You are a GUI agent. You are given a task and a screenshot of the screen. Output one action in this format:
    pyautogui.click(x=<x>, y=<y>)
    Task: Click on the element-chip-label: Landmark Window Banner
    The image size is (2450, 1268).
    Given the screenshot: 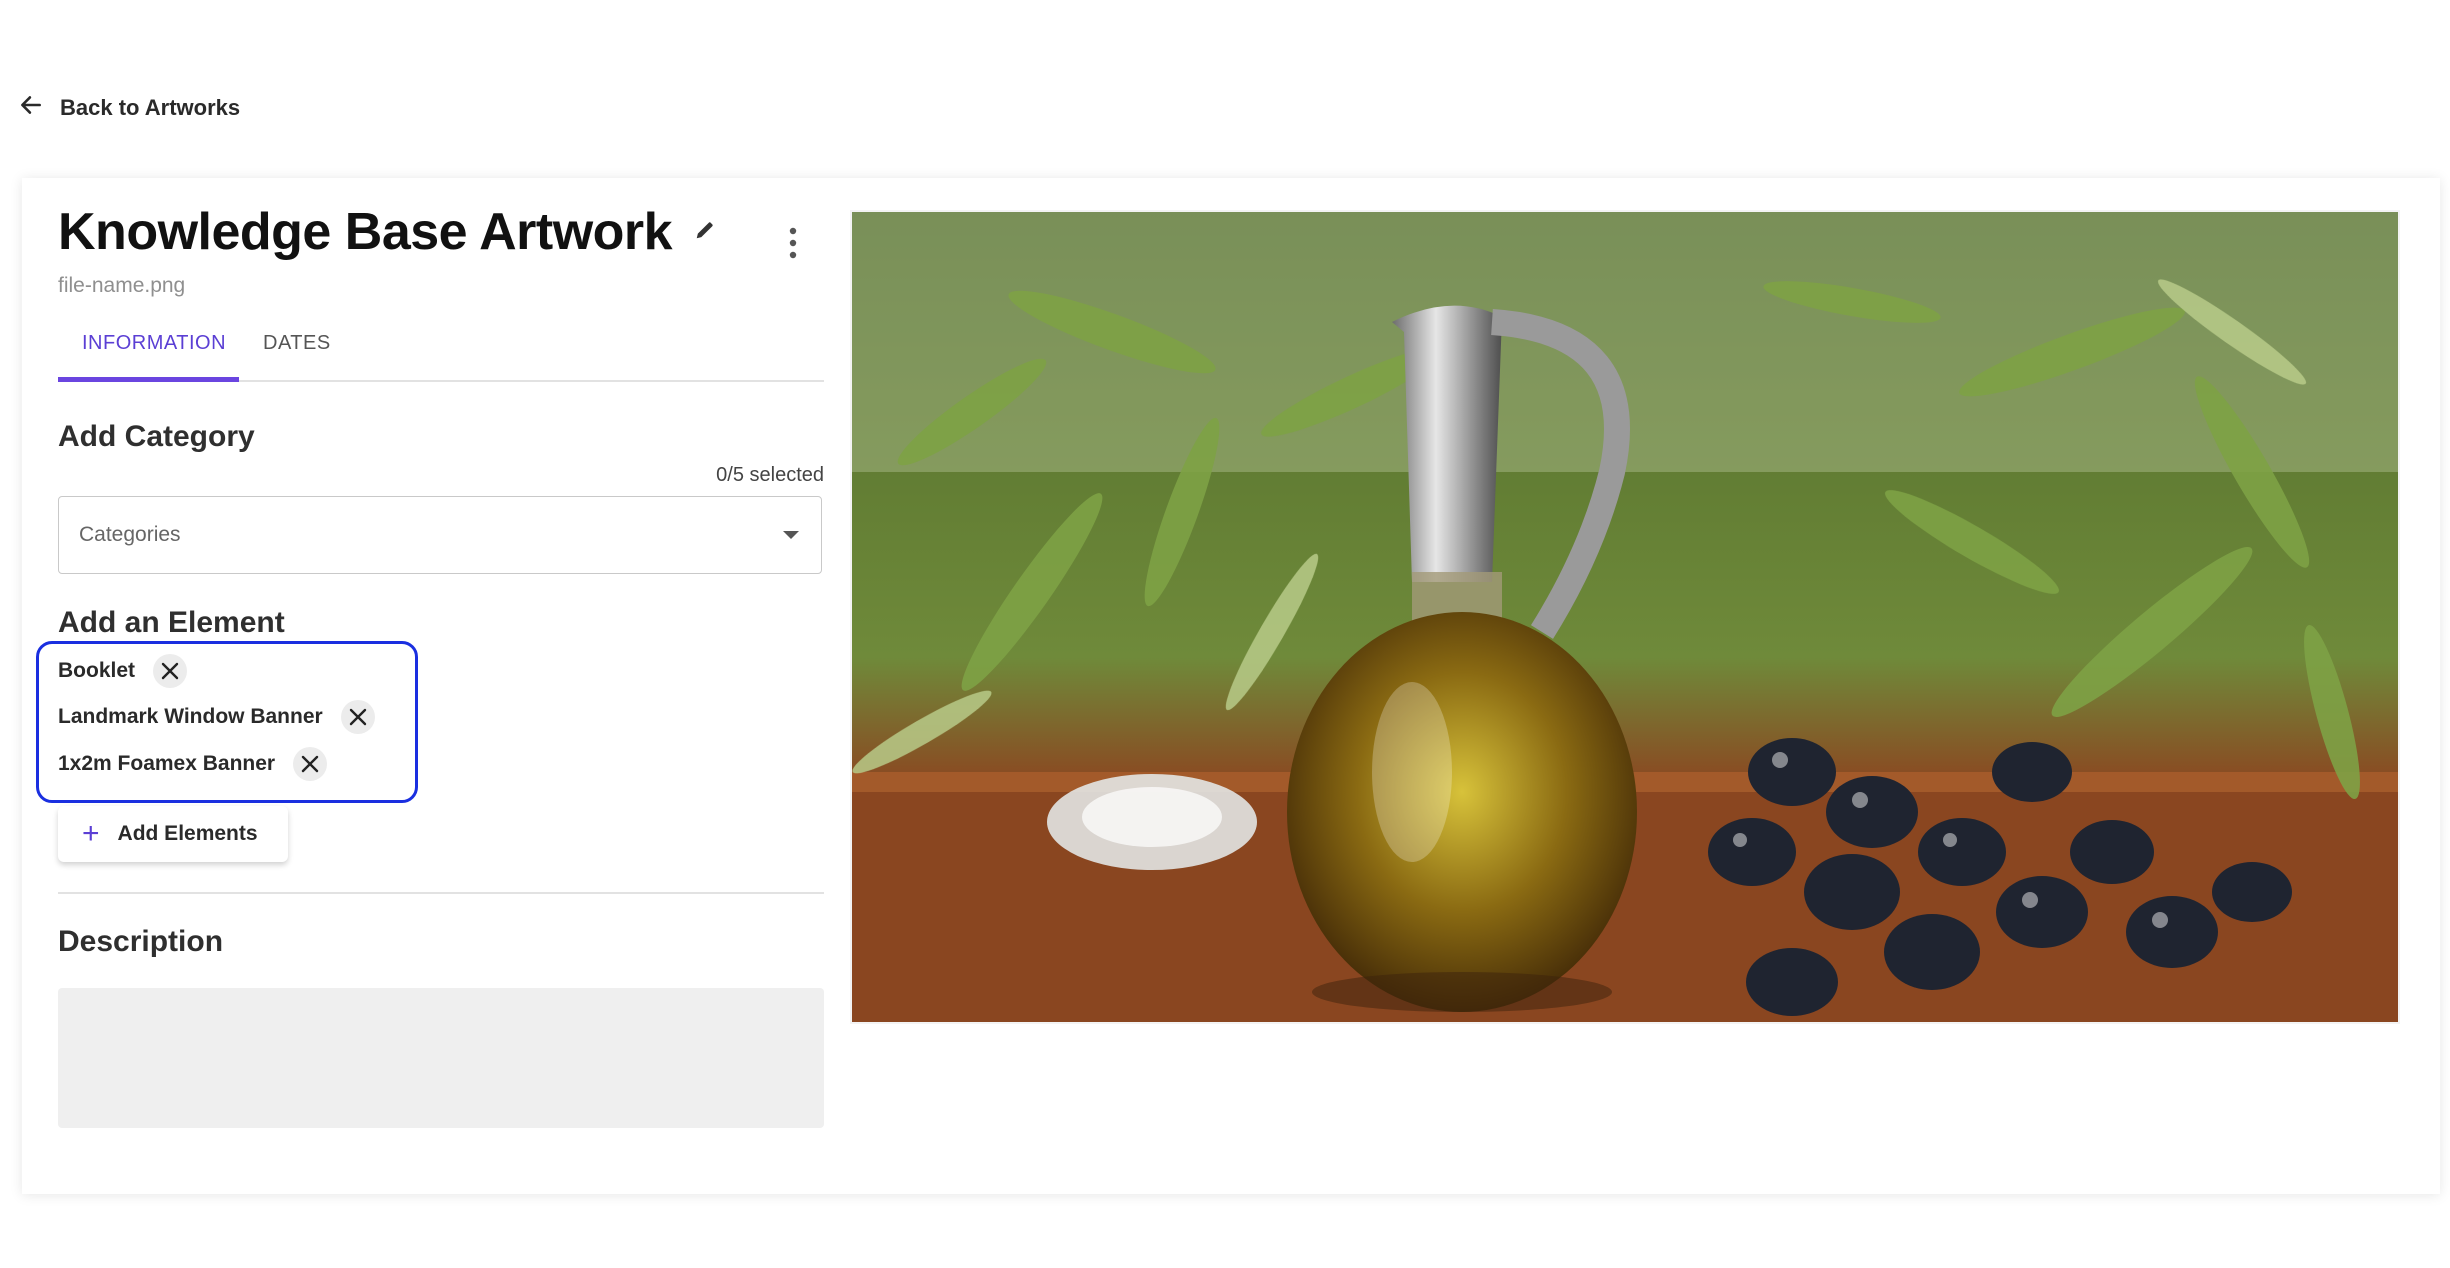 What is the action you would take?
    pyautogui.click(x=190, y=716)
    